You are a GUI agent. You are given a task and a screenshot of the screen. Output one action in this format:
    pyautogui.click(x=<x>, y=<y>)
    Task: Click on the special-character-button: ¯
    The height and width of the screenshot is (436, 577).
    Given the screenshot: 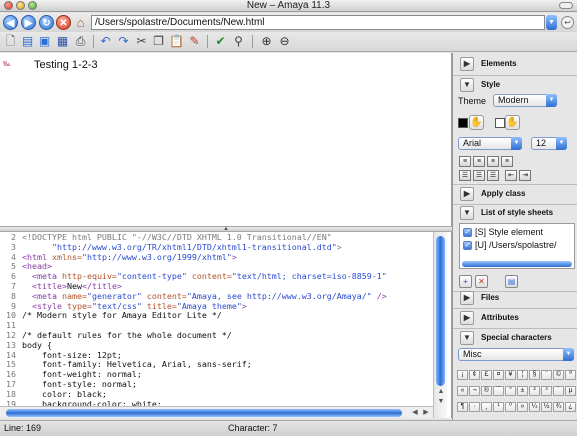 What is the action you would take?
    pyautogui.click(x=498, y=391)
    